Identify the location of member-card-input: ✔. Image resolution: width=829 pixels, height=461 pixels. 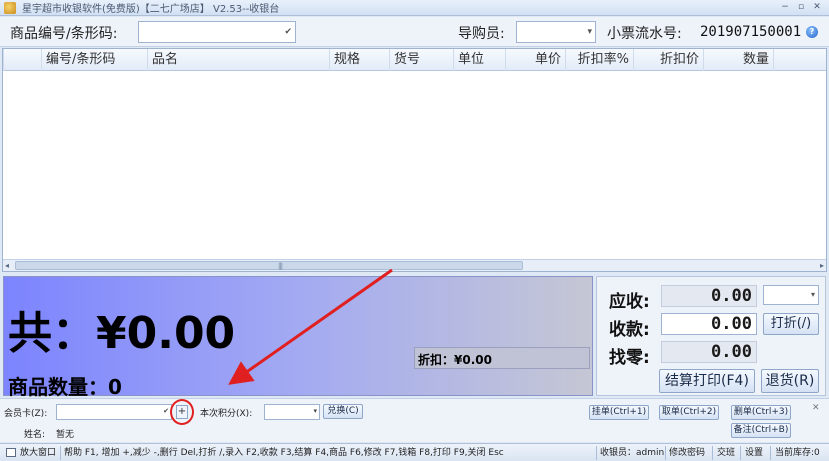
(114, 412).